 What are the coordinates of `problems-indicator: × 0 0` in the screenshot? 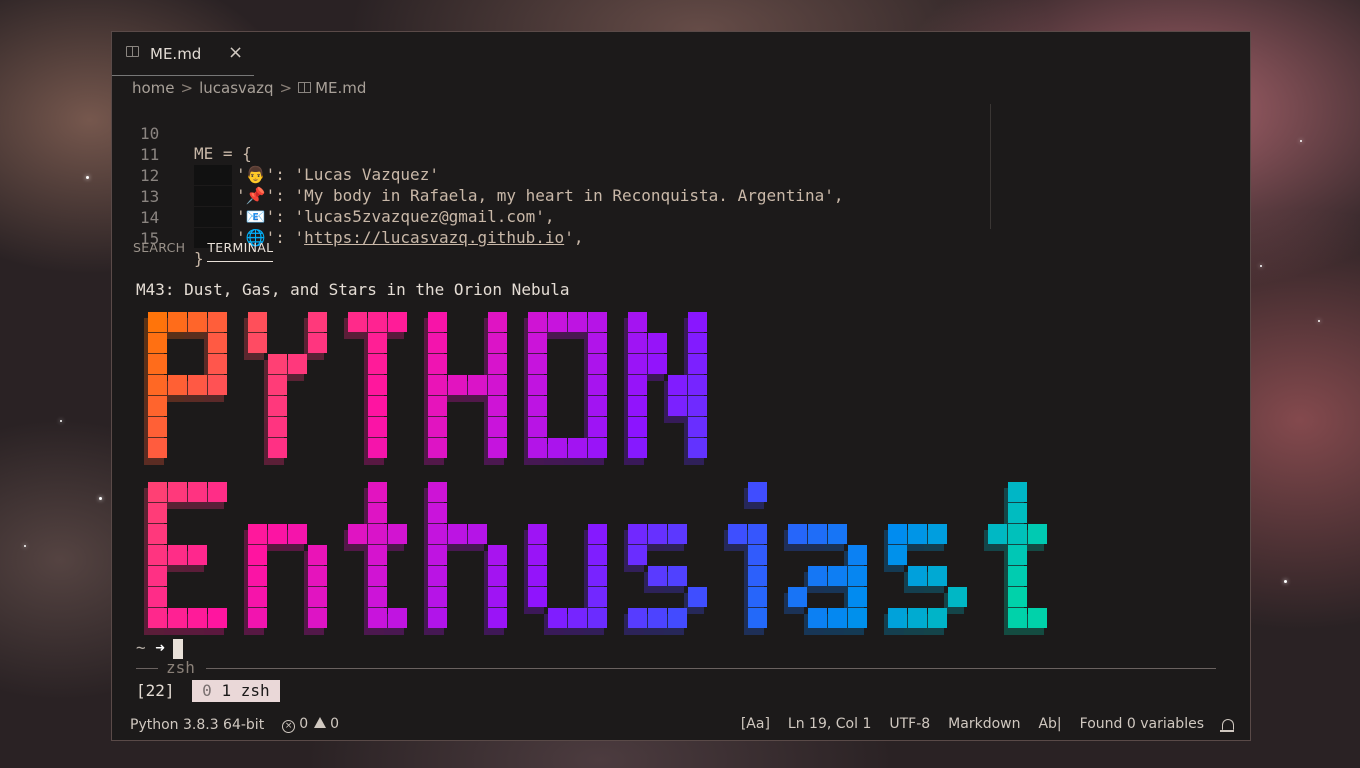 It's located at (310, 724).